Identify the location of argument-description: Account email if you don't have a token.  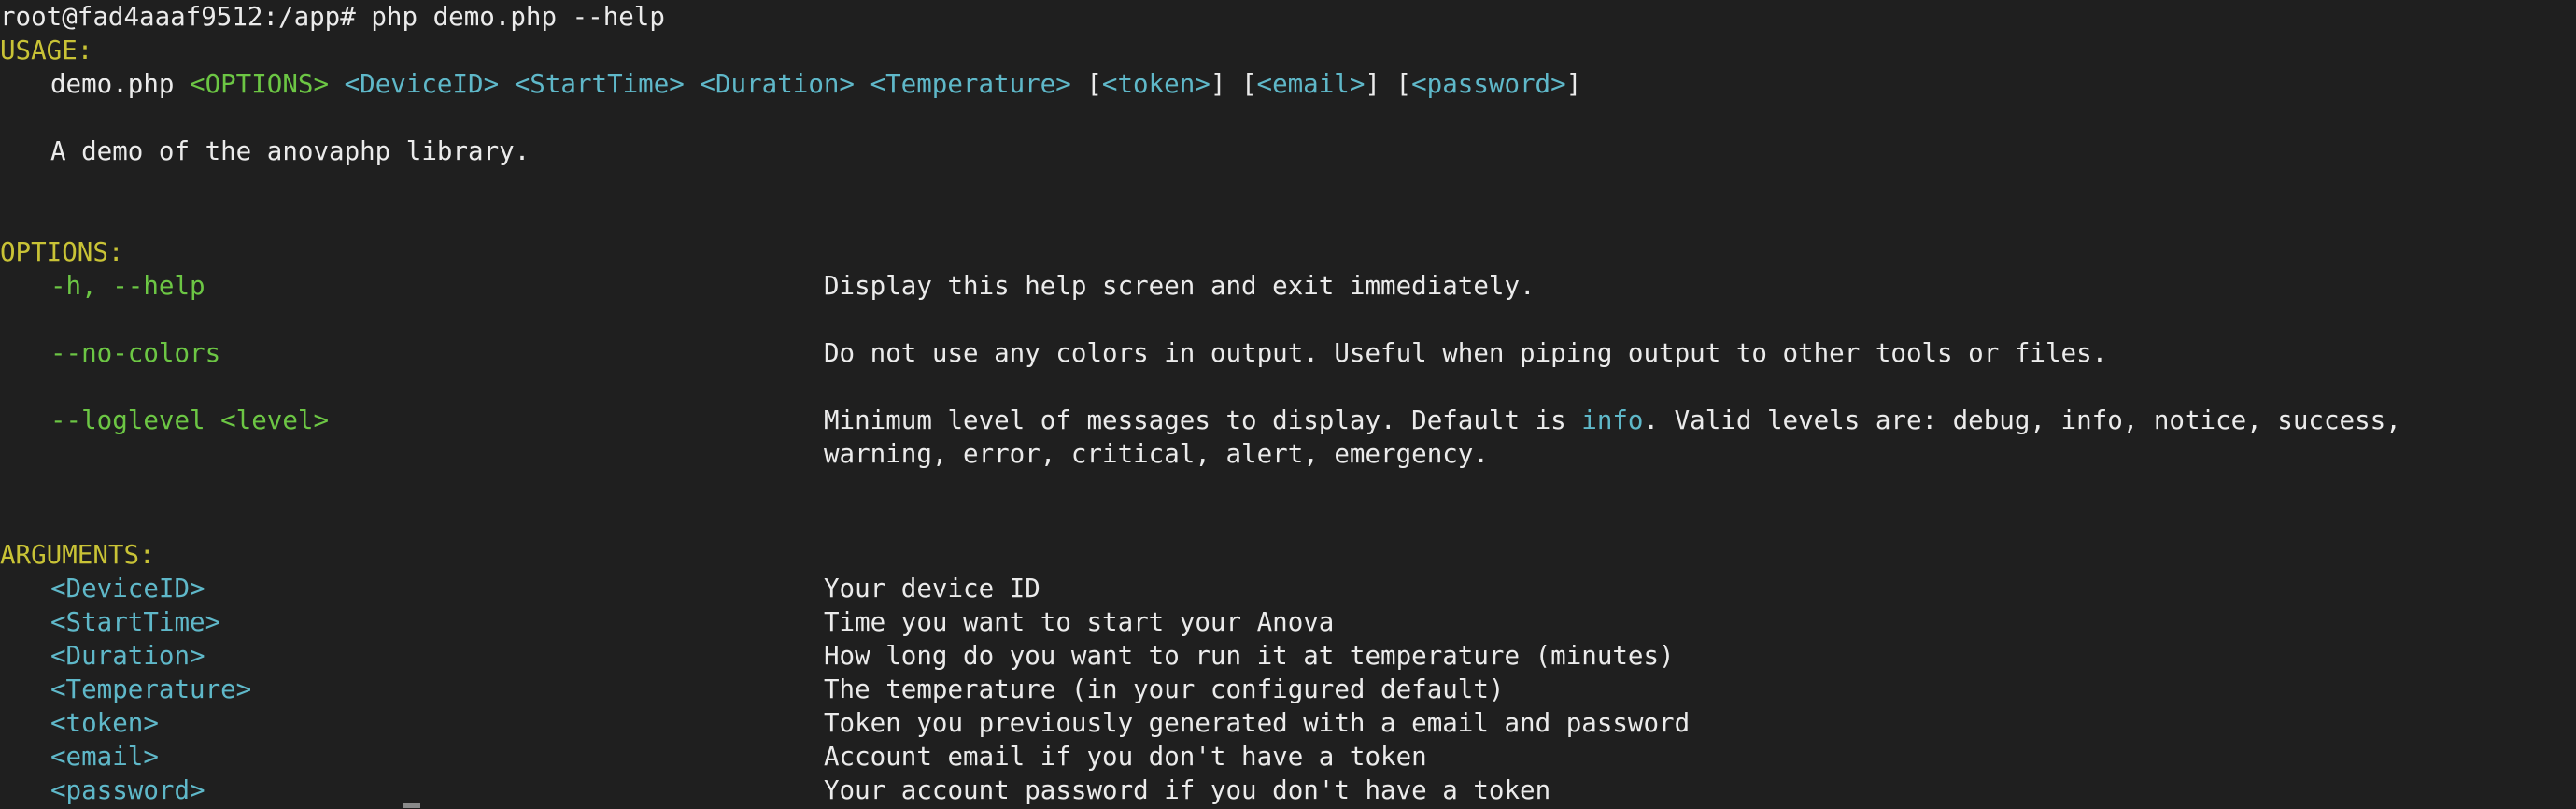
(1125, 757).